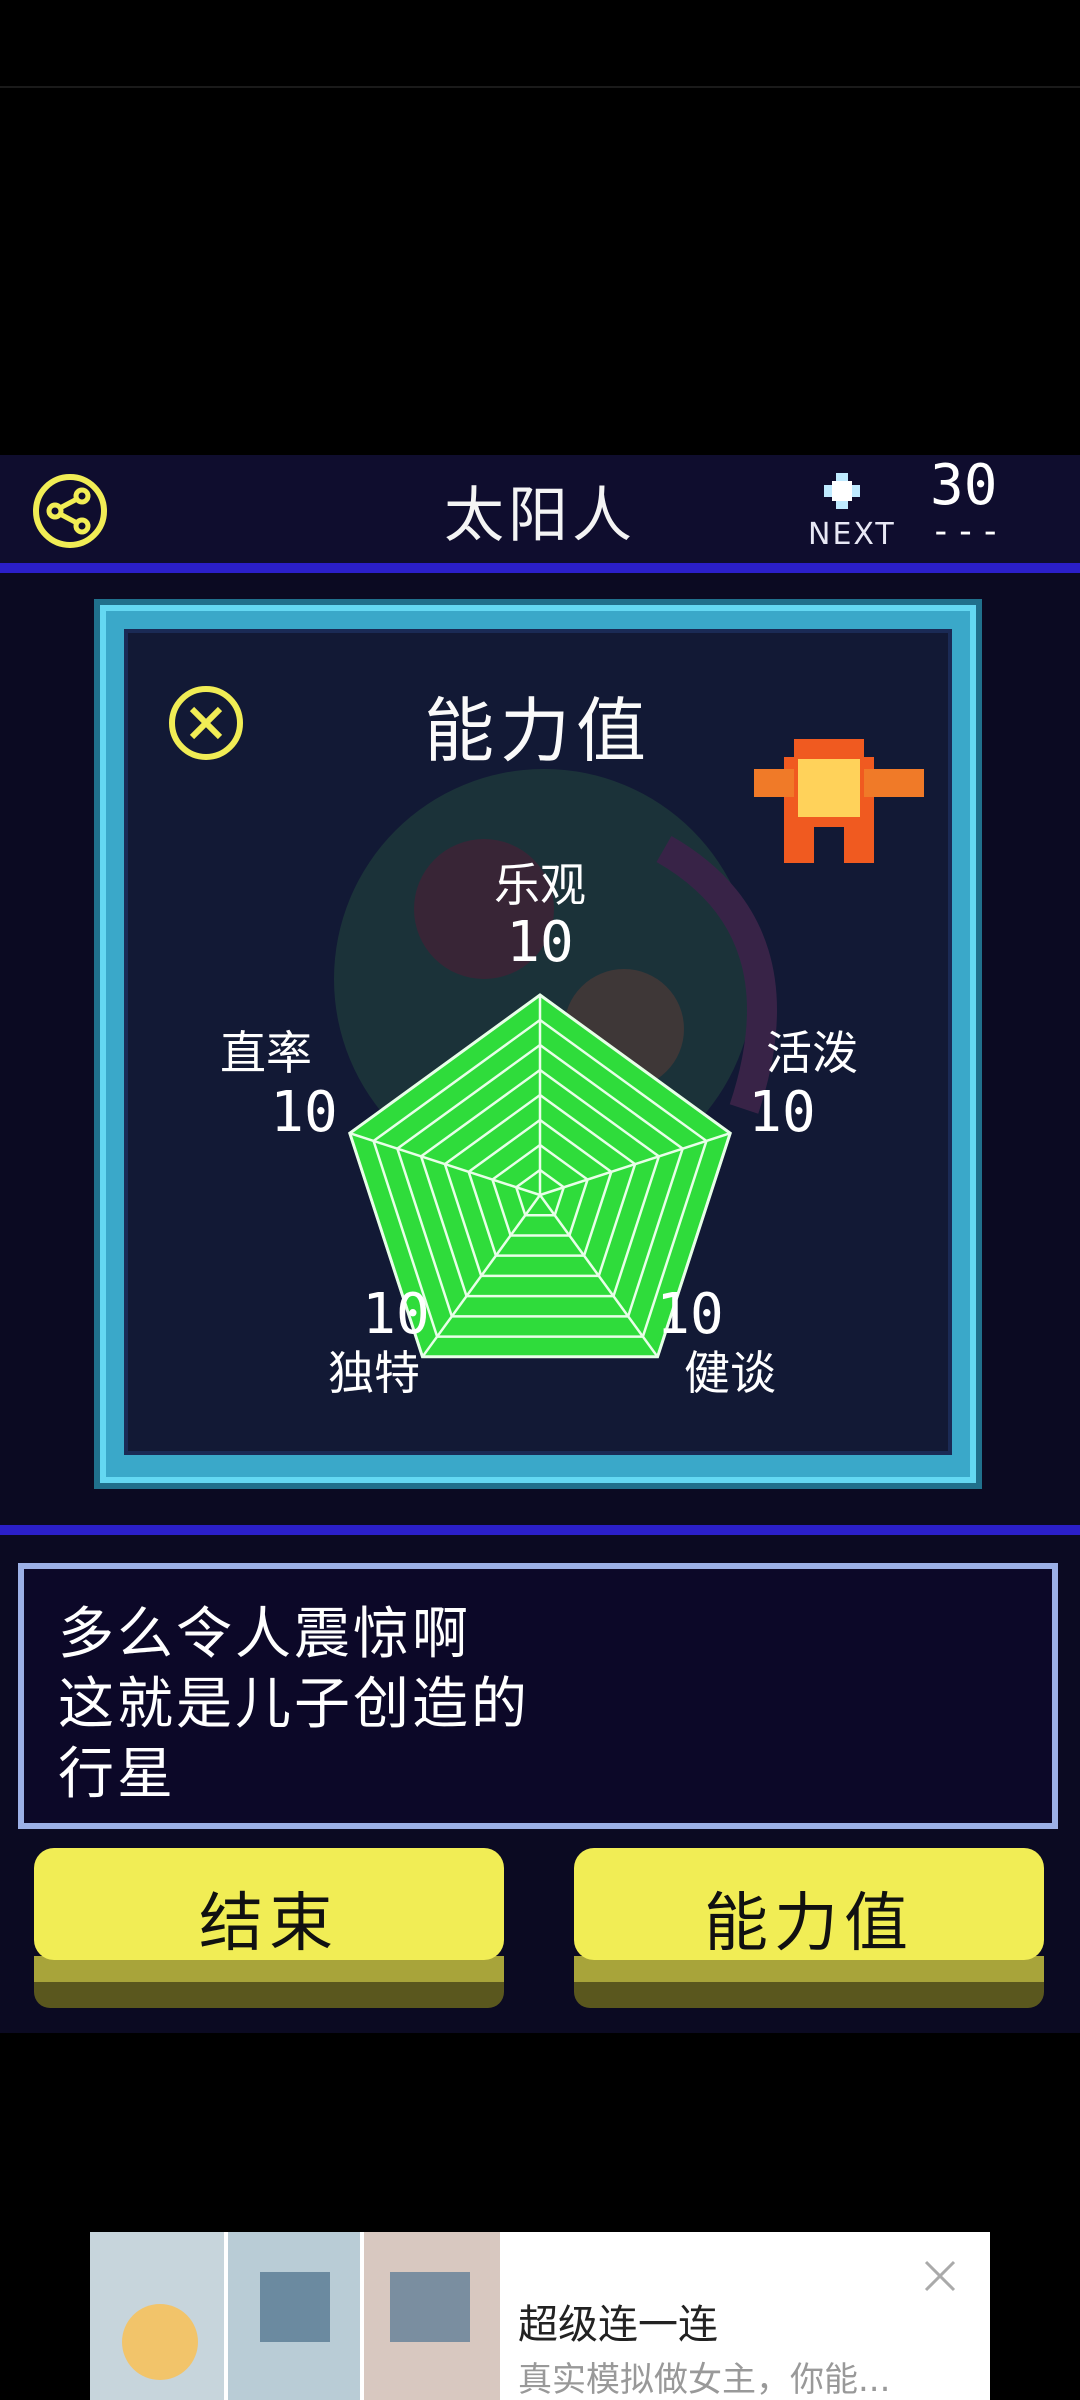 This screenshot has height=2400, width=1080. I want to click on stats-button-label: 能力值, so click(809, 1924).